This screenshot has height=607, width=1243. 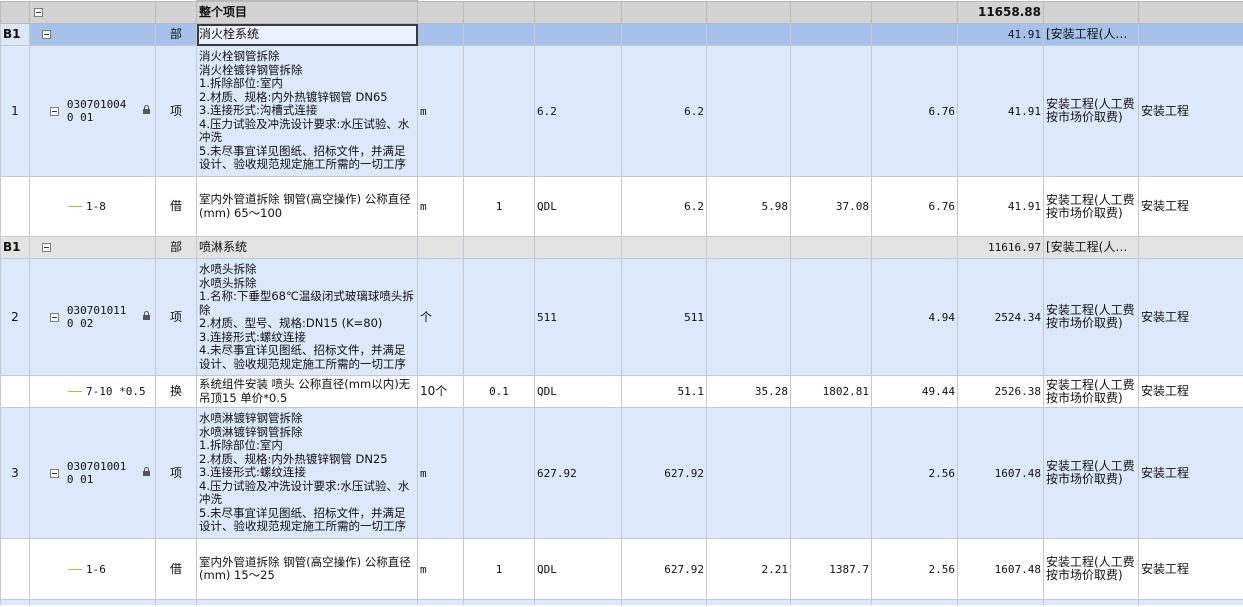 I want to click on quota-qty: 627.92, so click(x=664, y=569).